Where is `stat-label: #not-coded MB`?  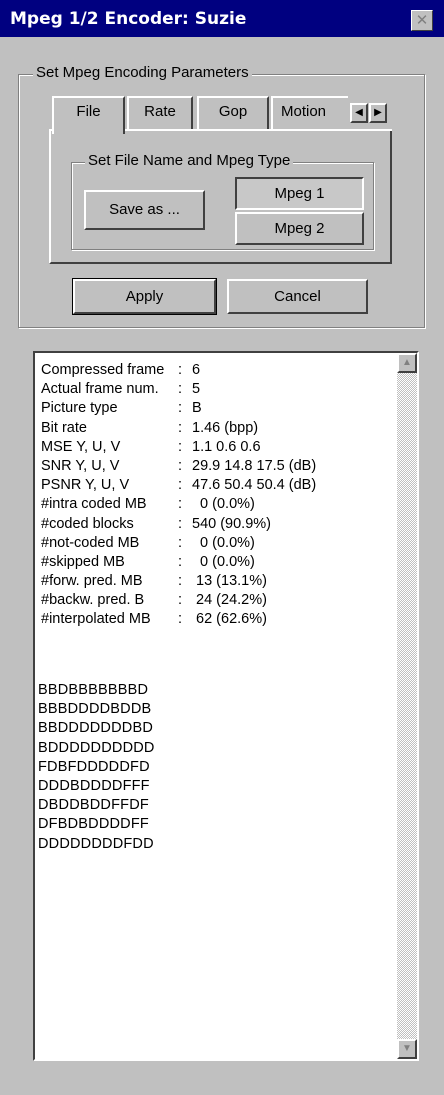 stat-label: #not-coded MB is located at coordinates (90, 542).